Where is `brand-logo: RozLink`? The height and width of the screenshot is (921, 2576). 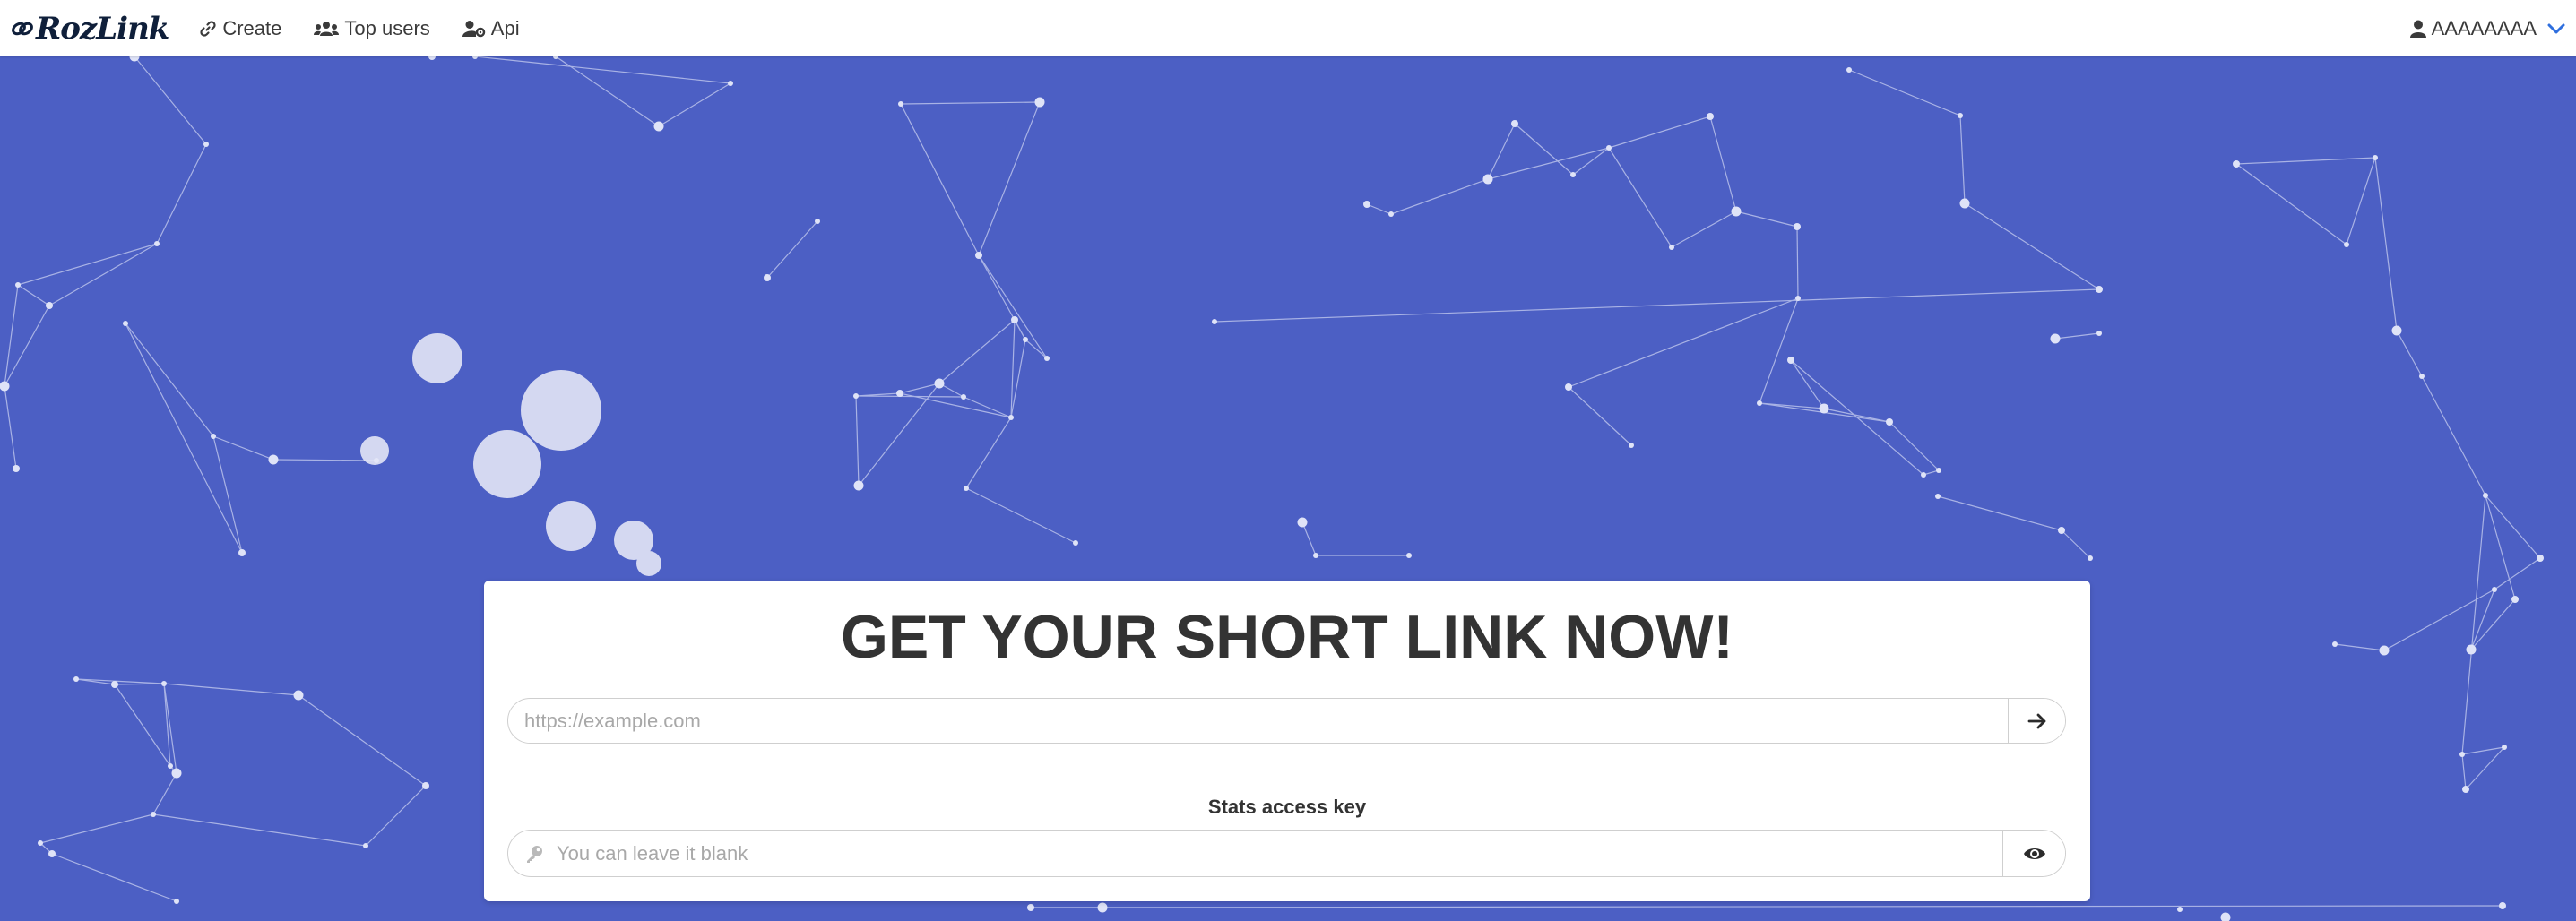 brand-logo: RozLink is located at coordinates (90, 29).